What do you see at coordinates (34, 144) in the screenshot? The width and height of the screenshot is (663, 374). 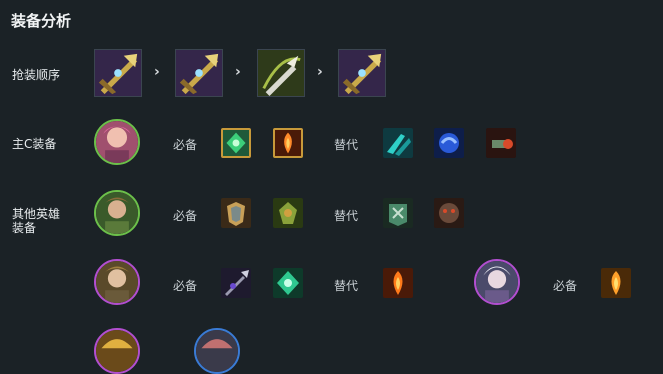 I see `main-carry-label: 主C装备` at bounding box center [34, 144].